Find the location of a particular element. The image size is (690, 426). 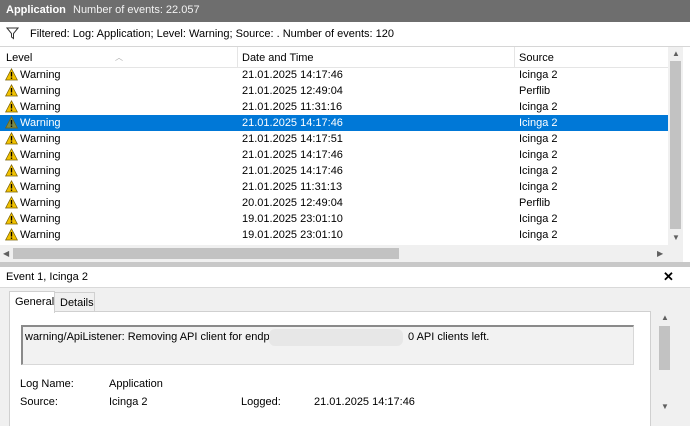

redacted-endpoint is located at coordinates (336, 337).